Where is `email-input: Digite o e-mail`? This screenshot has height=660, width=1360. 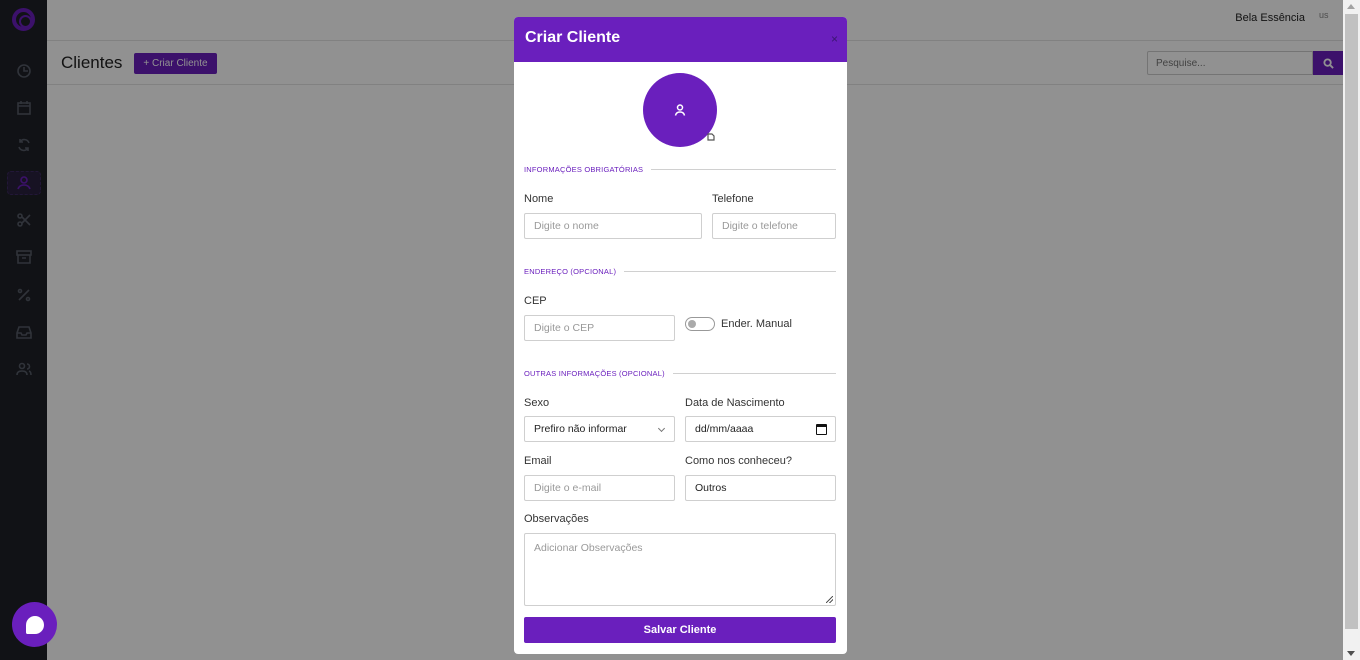 email-input: Digite o e-mail is located at coordinates (599, 488).